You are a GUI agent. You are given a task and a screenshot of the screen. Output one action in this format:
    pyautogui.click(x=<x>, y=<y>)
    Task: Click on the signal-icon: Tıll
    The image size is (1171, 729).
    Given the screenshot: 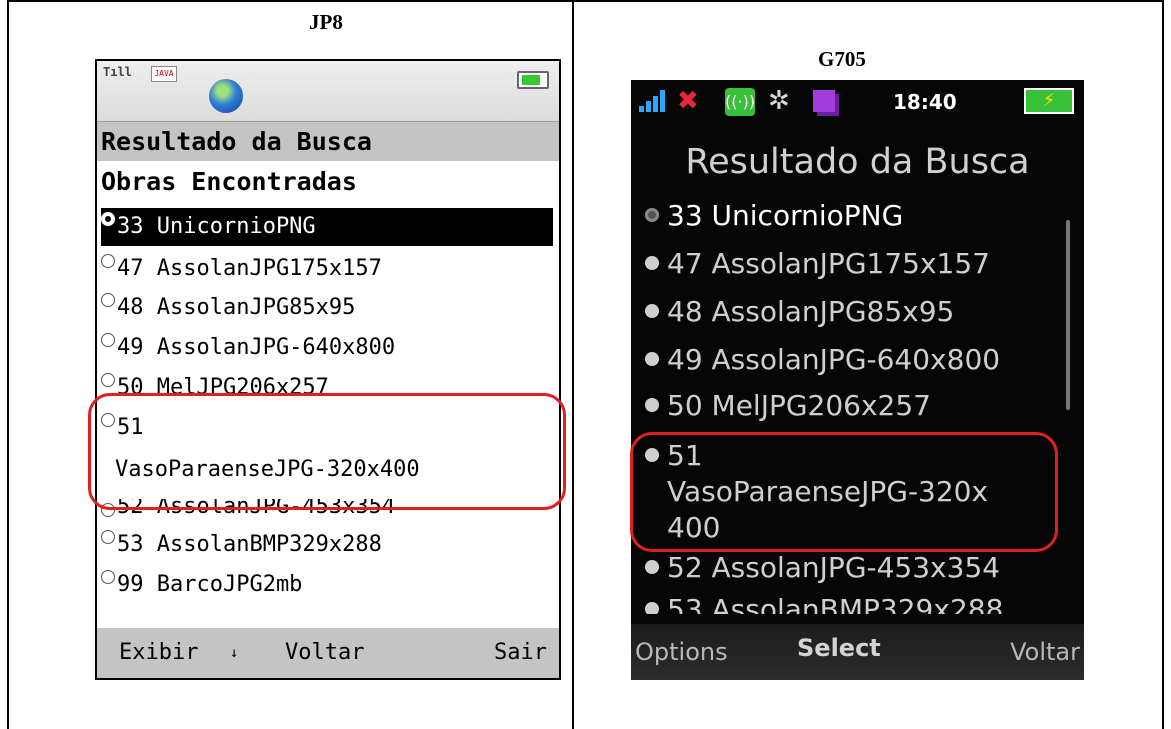 What is the action you would take?
    pyautogui.click(x=117, y=72)
    